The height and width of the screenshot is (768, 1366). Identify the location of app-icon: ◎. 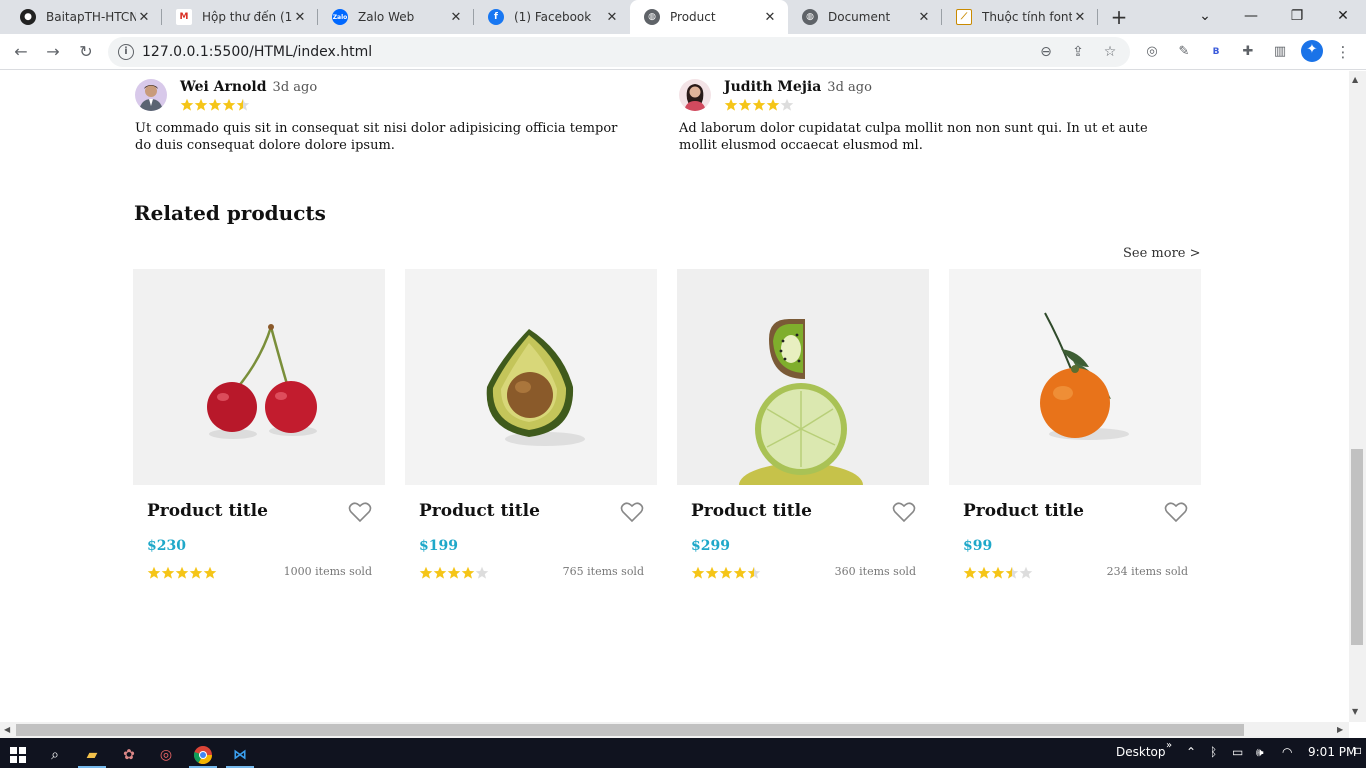
(166, 754).